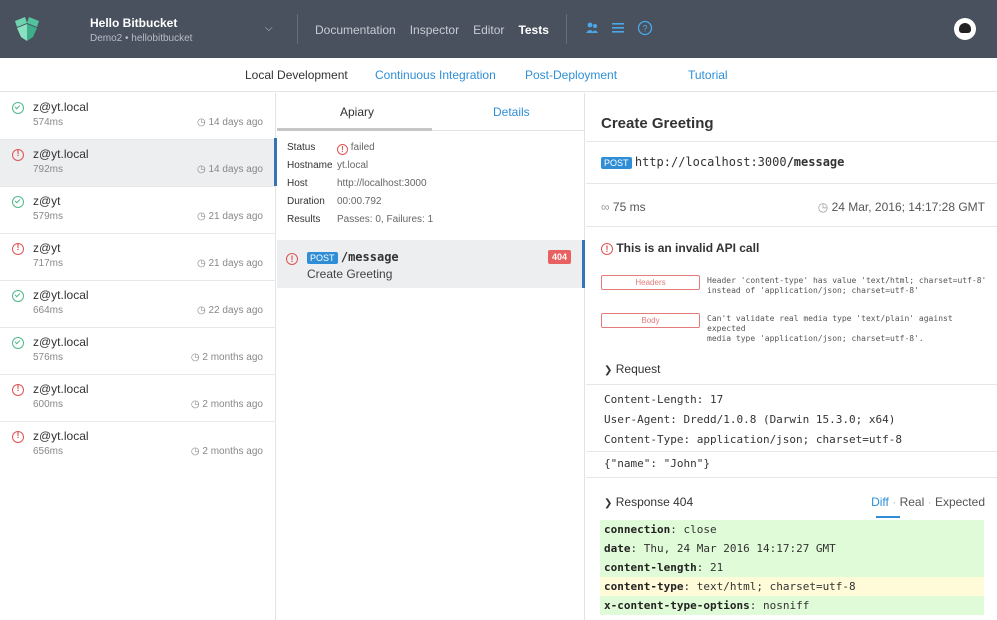  What do you see at coordinates (657, 123) in the screenshot?
I see `page-title: Create Greeting` at bounding box center [657, 123].